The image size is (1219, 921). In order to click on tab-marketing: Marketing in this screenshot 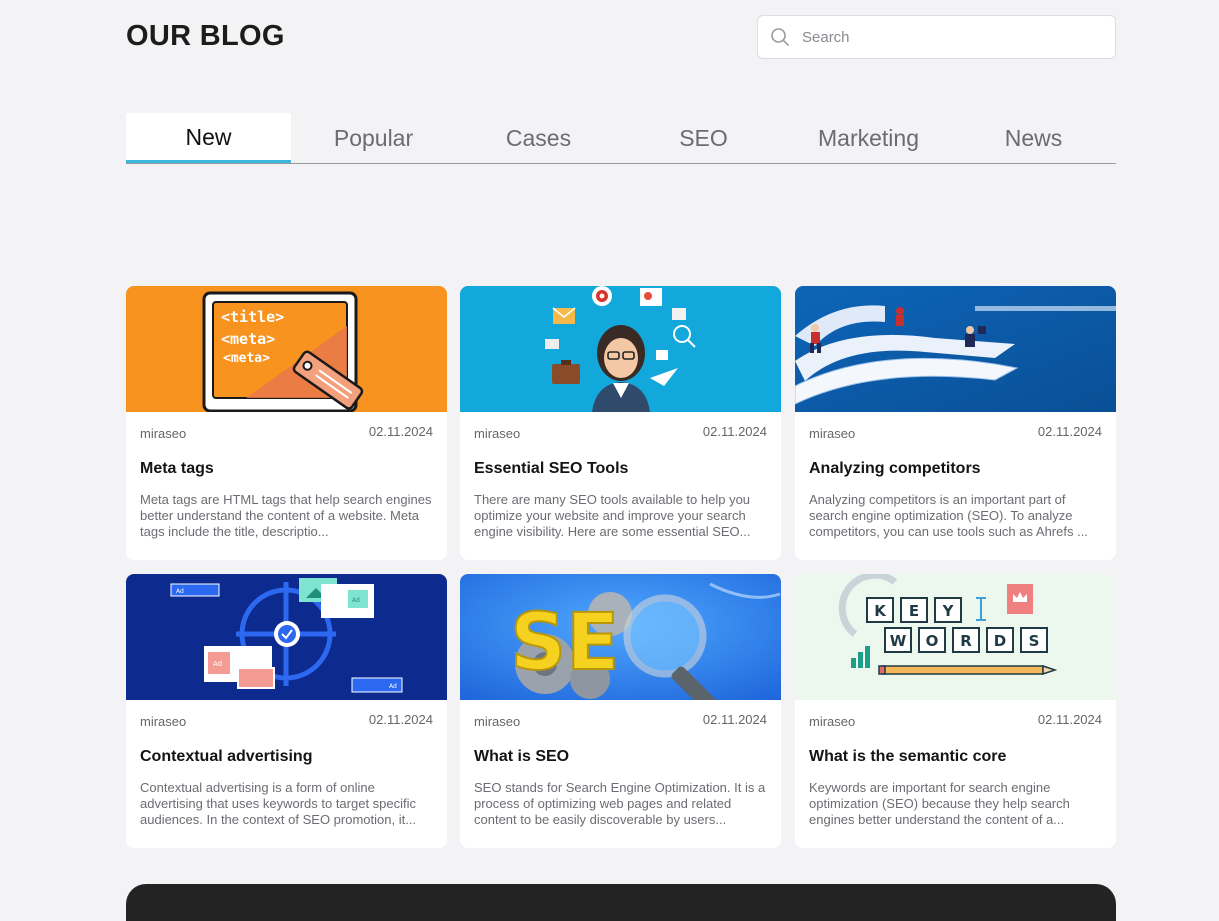, I will do `click(868, 138)`.